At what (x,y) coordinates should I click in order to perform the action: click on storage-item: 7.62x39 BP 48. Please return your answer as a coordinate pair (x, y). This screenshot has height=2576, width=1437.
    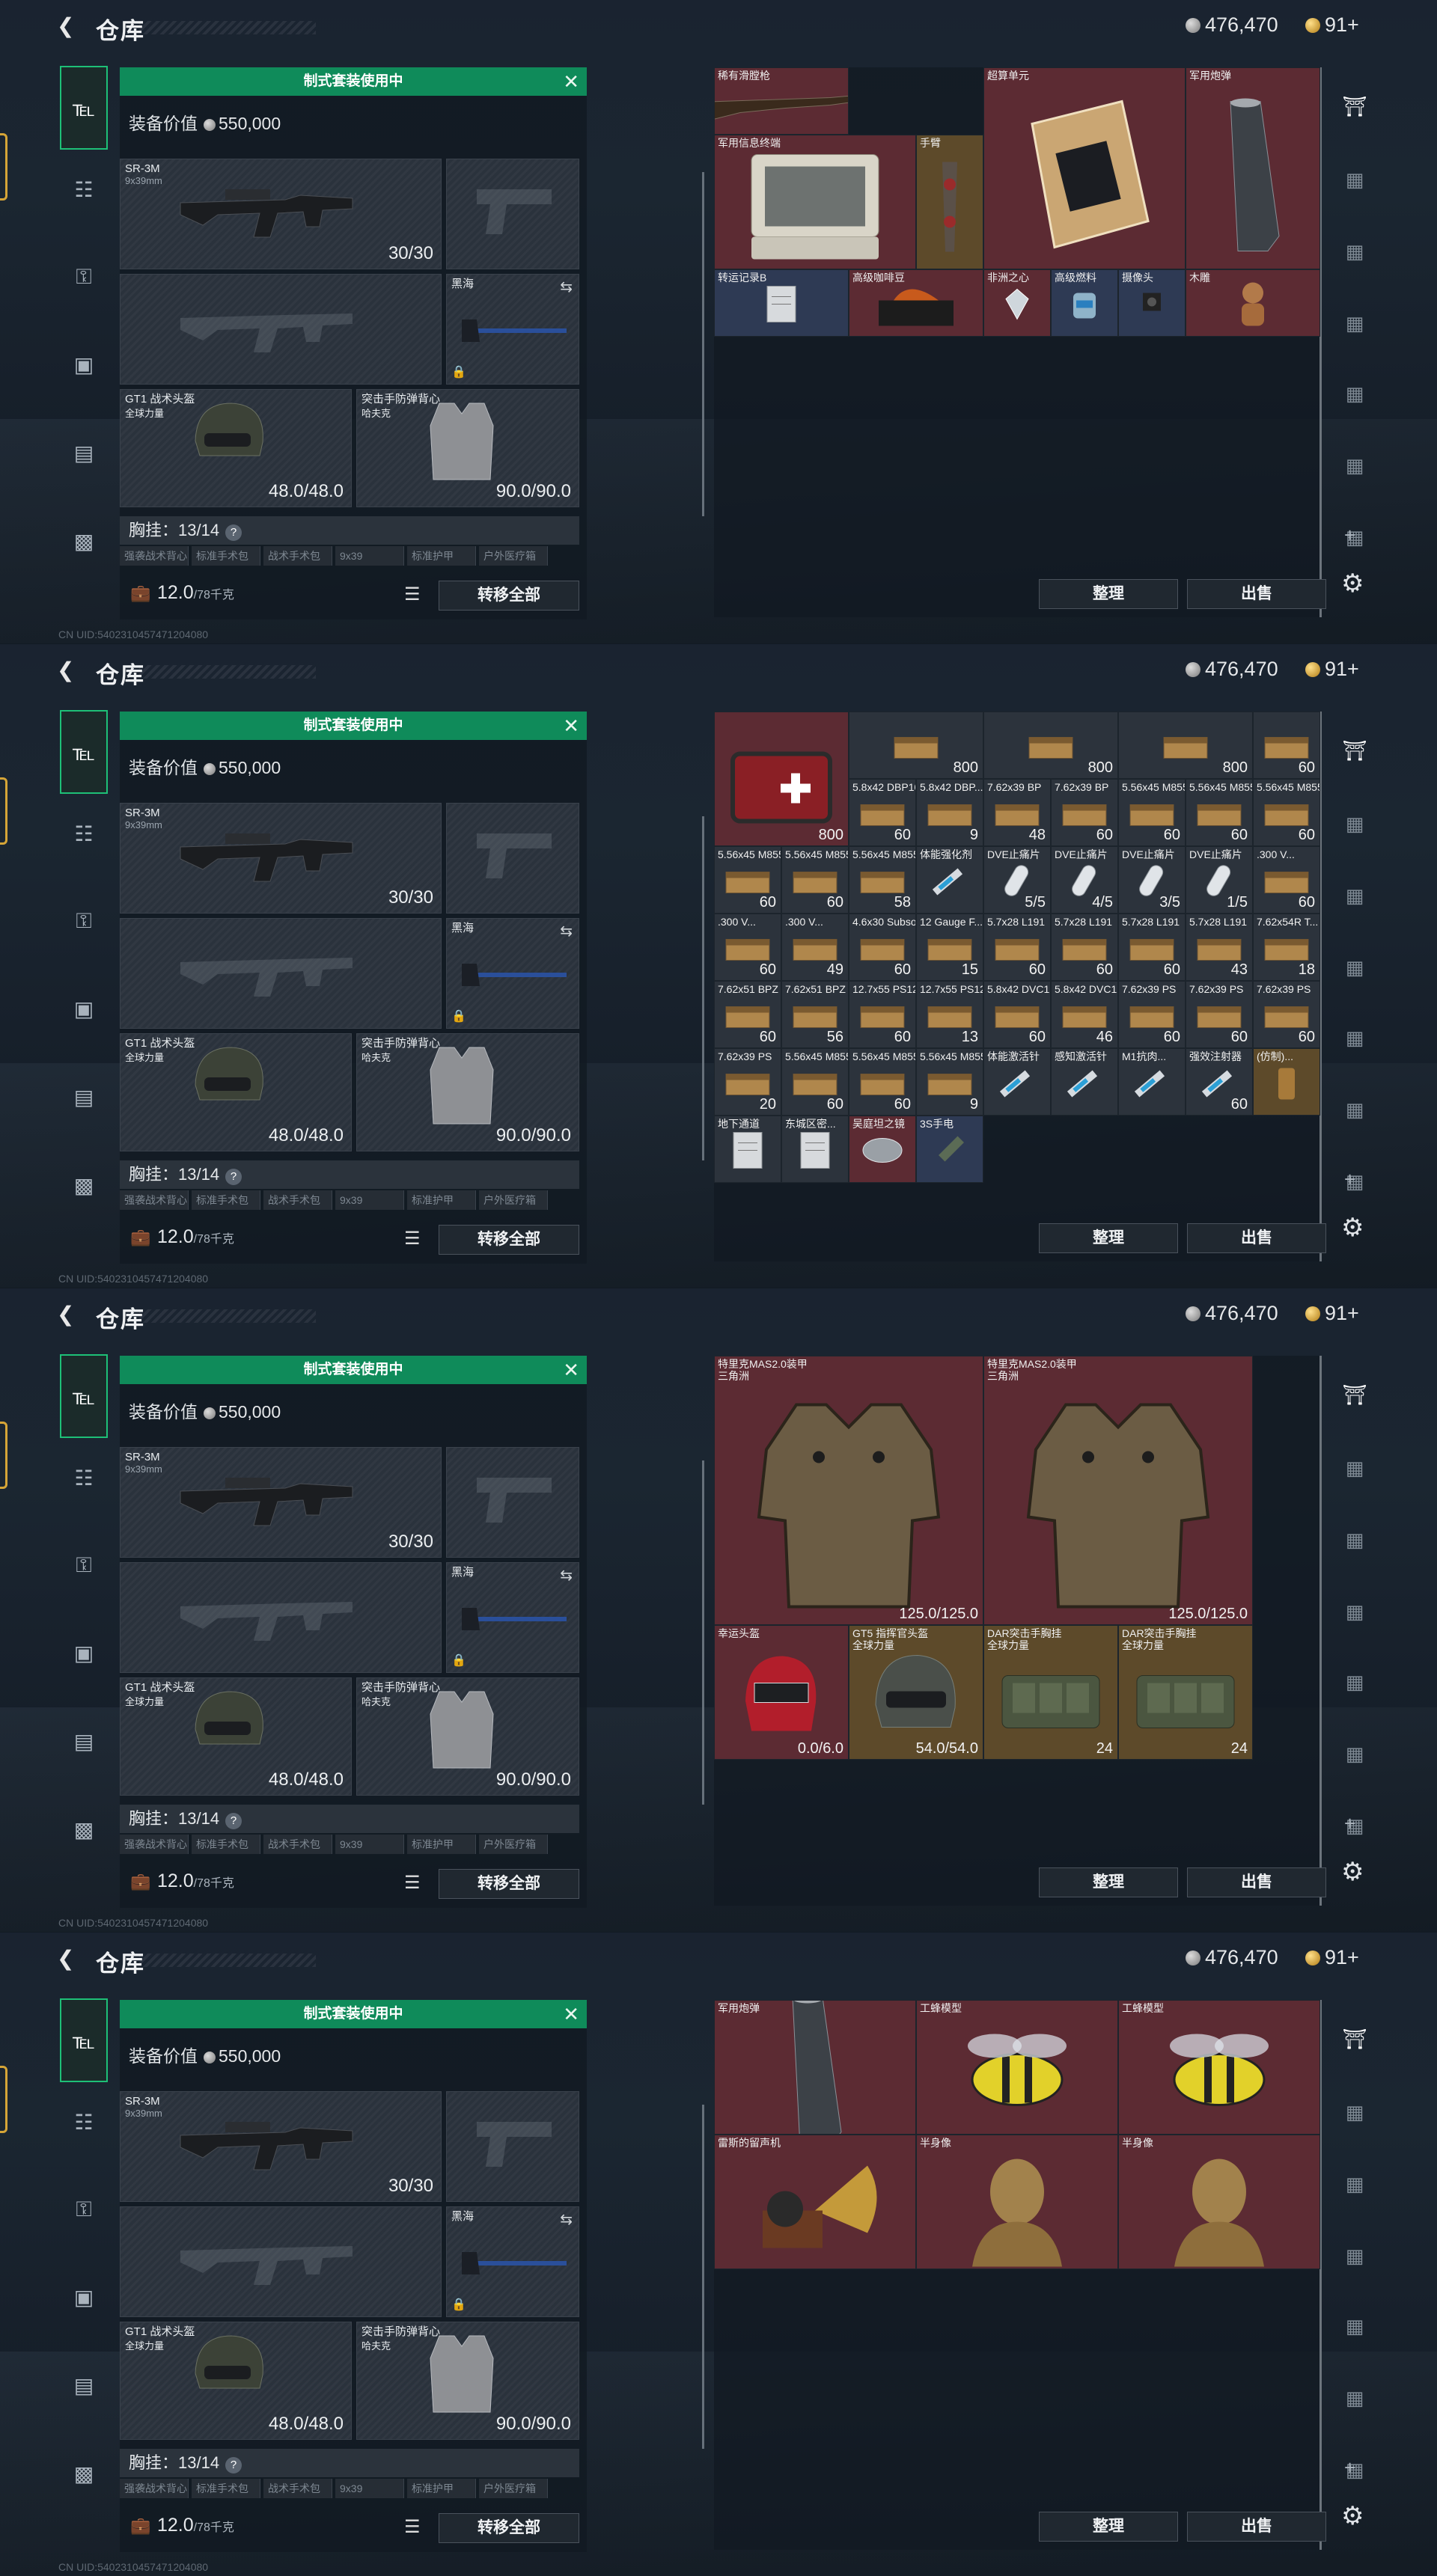
    Looking at the image, I should click on (1017, 813).